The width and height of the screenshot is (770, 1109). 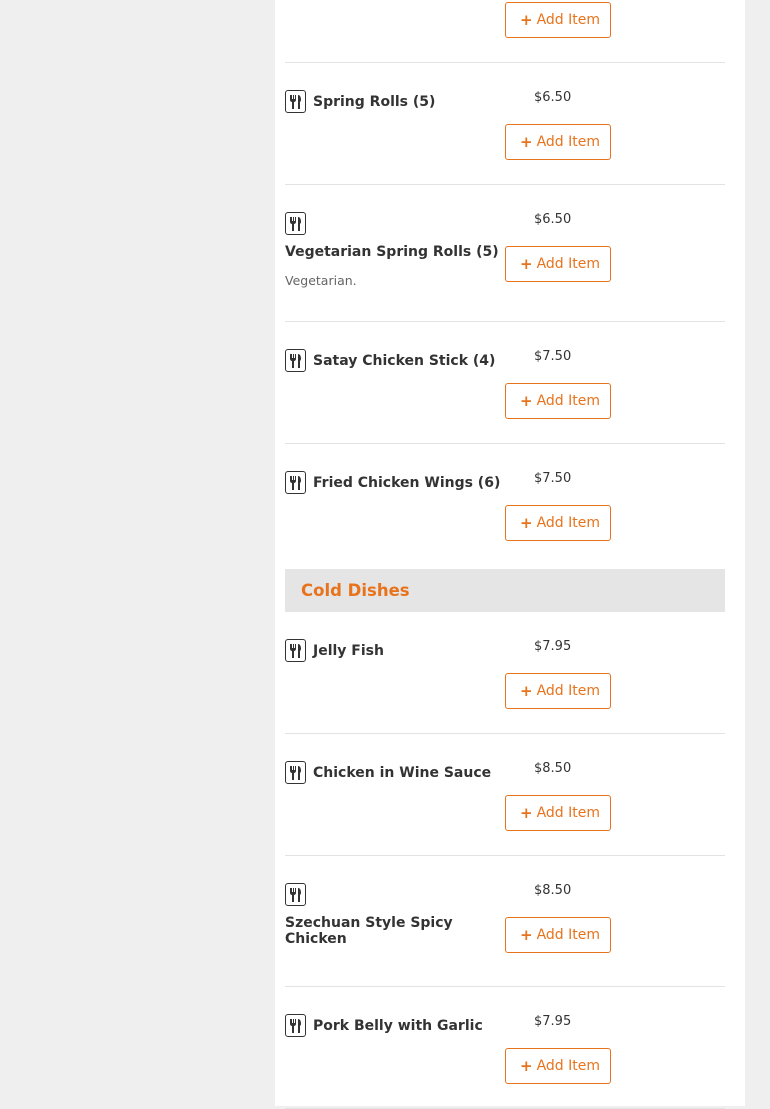 I want to click on menu-item: Jelly Fish $7.95 + Add Item, so click(x=505, y=673).